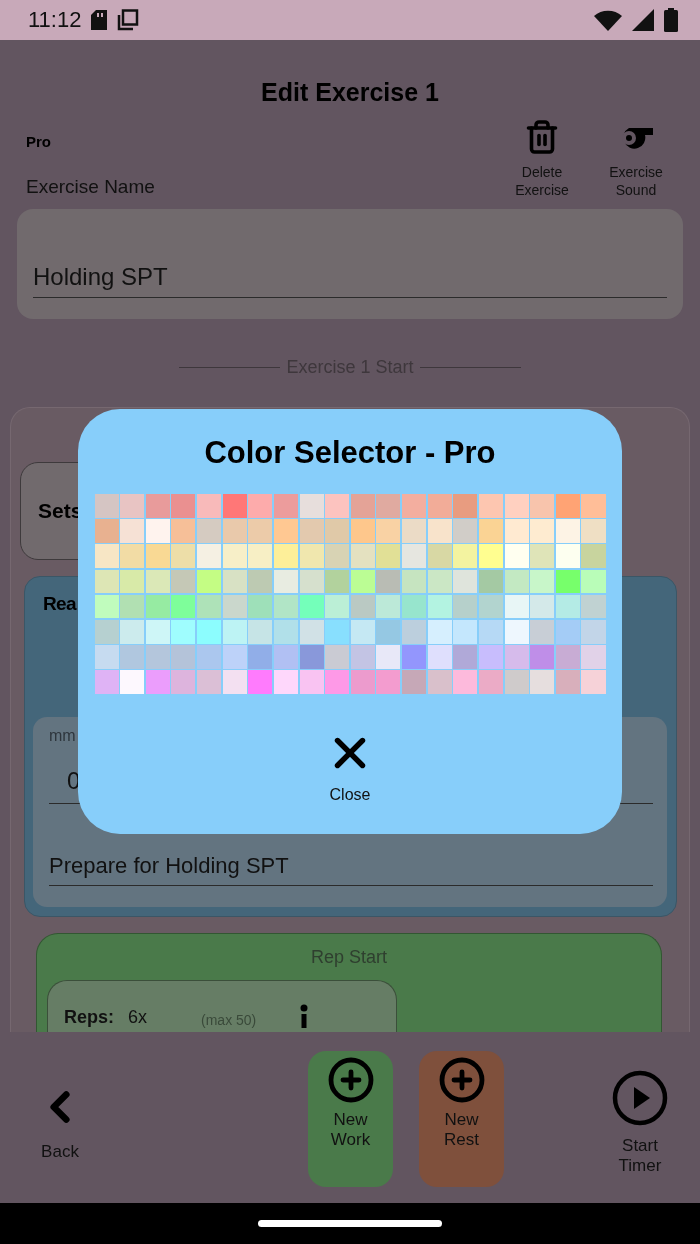  Describe the element at coordinates (640, 1119) in the screenshot. I see `start-timer-button: Start Timer` at that location.